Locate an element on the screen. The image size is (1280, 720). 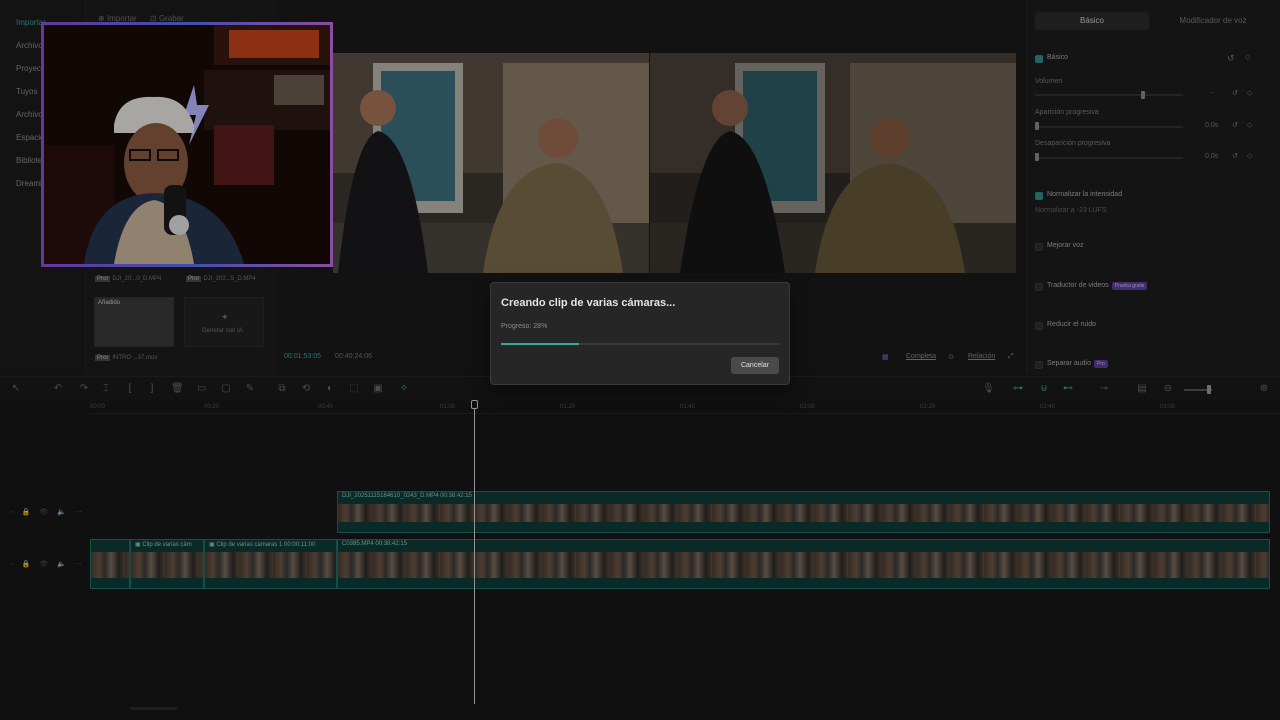
cancel-button: Cancelar is located at coordinates (755, 365).